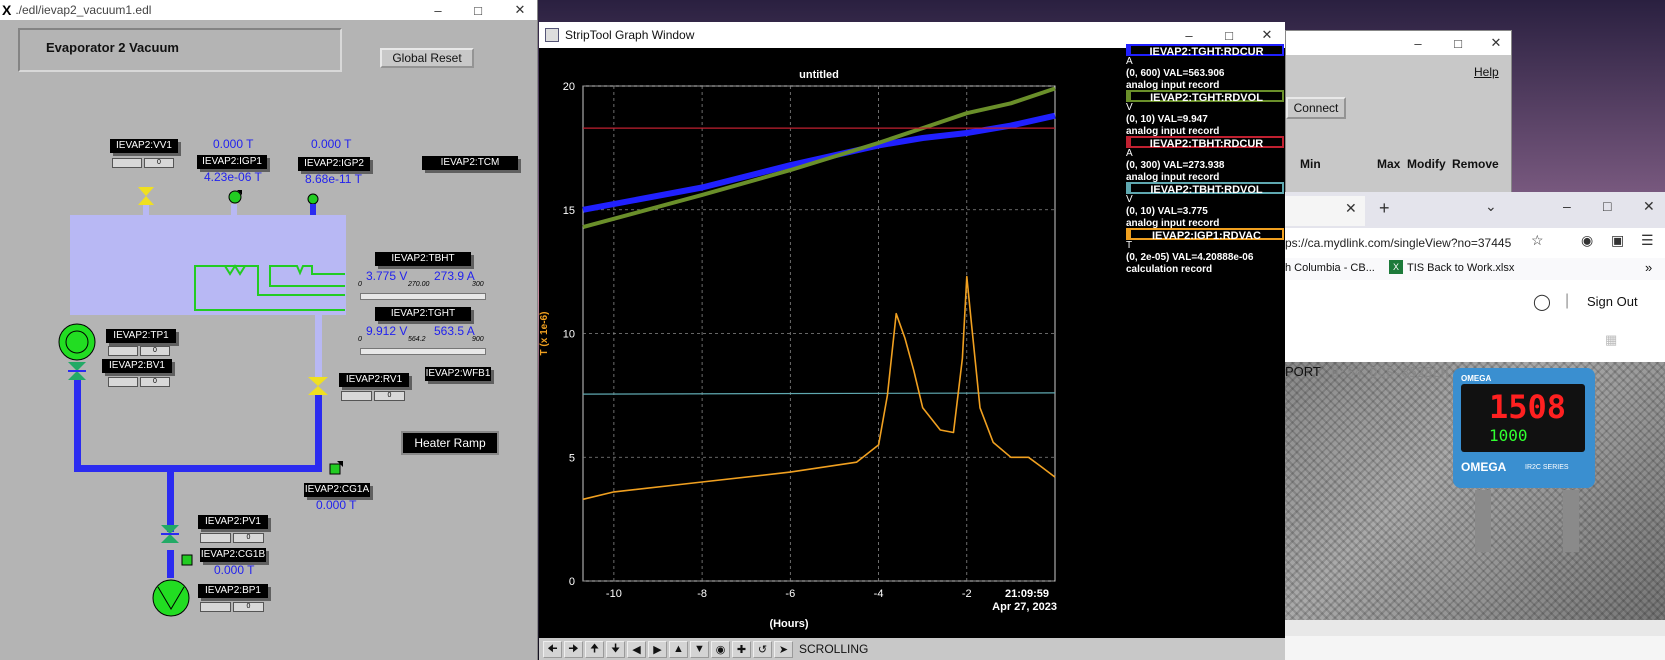 Image resolution: width=1665 pixels, height=660 pixels. What do you see at coordinates (1303, 371) in the screenshot?
I see `camera-overlay-text: PORT` at bounding box center [1303, 371].